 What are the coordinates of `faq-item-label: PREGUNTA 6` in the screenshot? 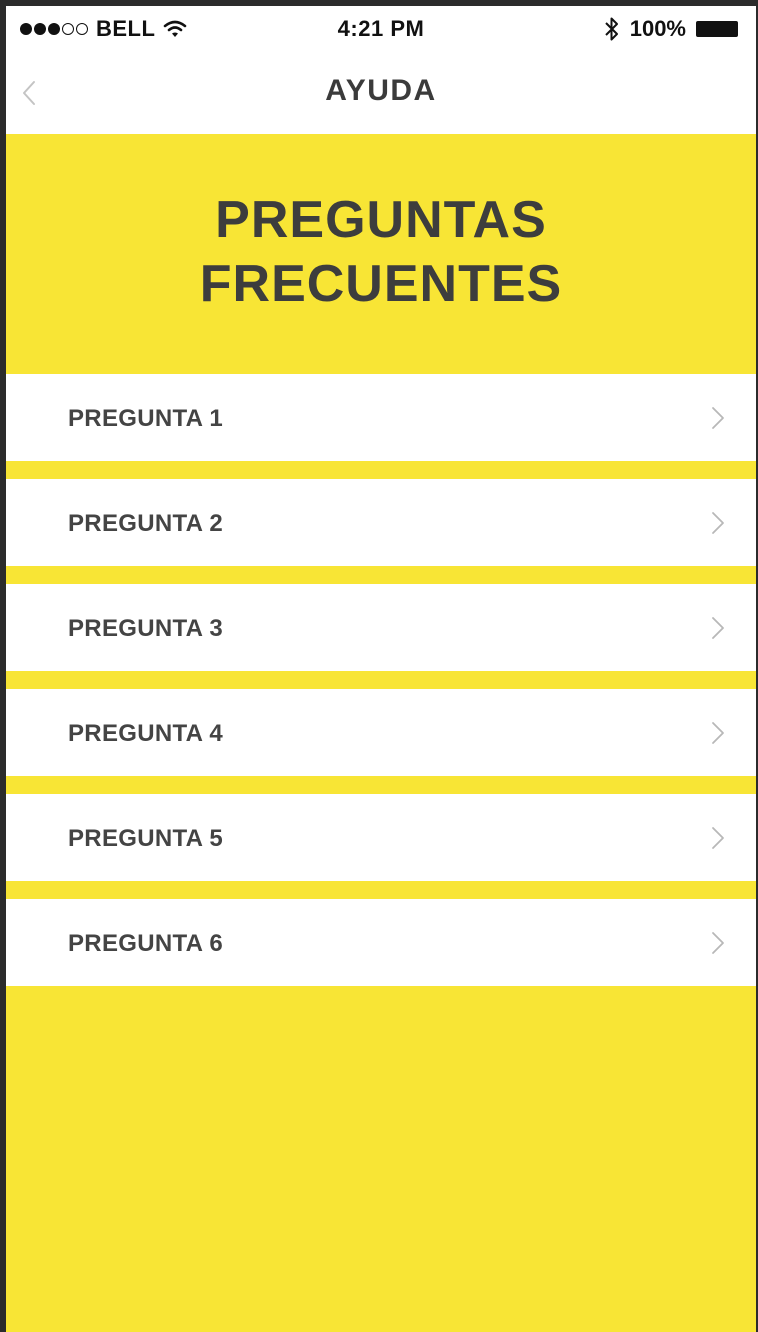 It's located at (146, 943).